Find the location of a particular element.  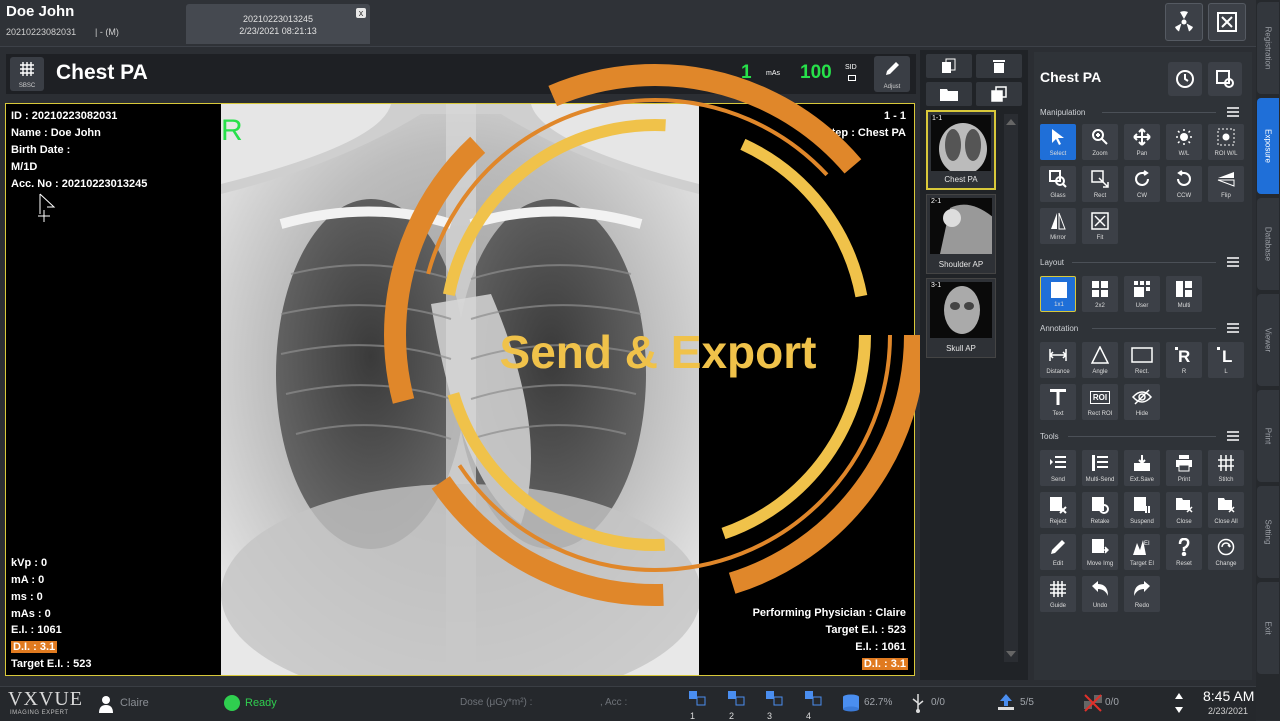

tool-close: Close is located at coordinates (1184, 510).